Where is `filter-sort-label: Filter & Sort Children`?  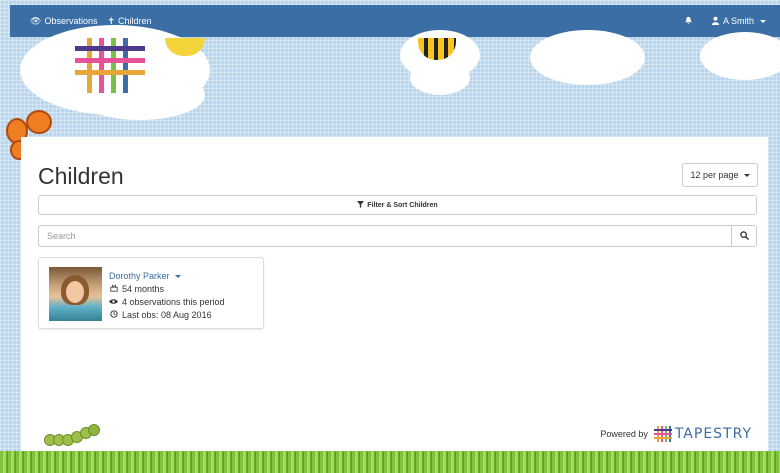
filter-sort-label: Filter & Sort Children is located at coordinates (402, 205).